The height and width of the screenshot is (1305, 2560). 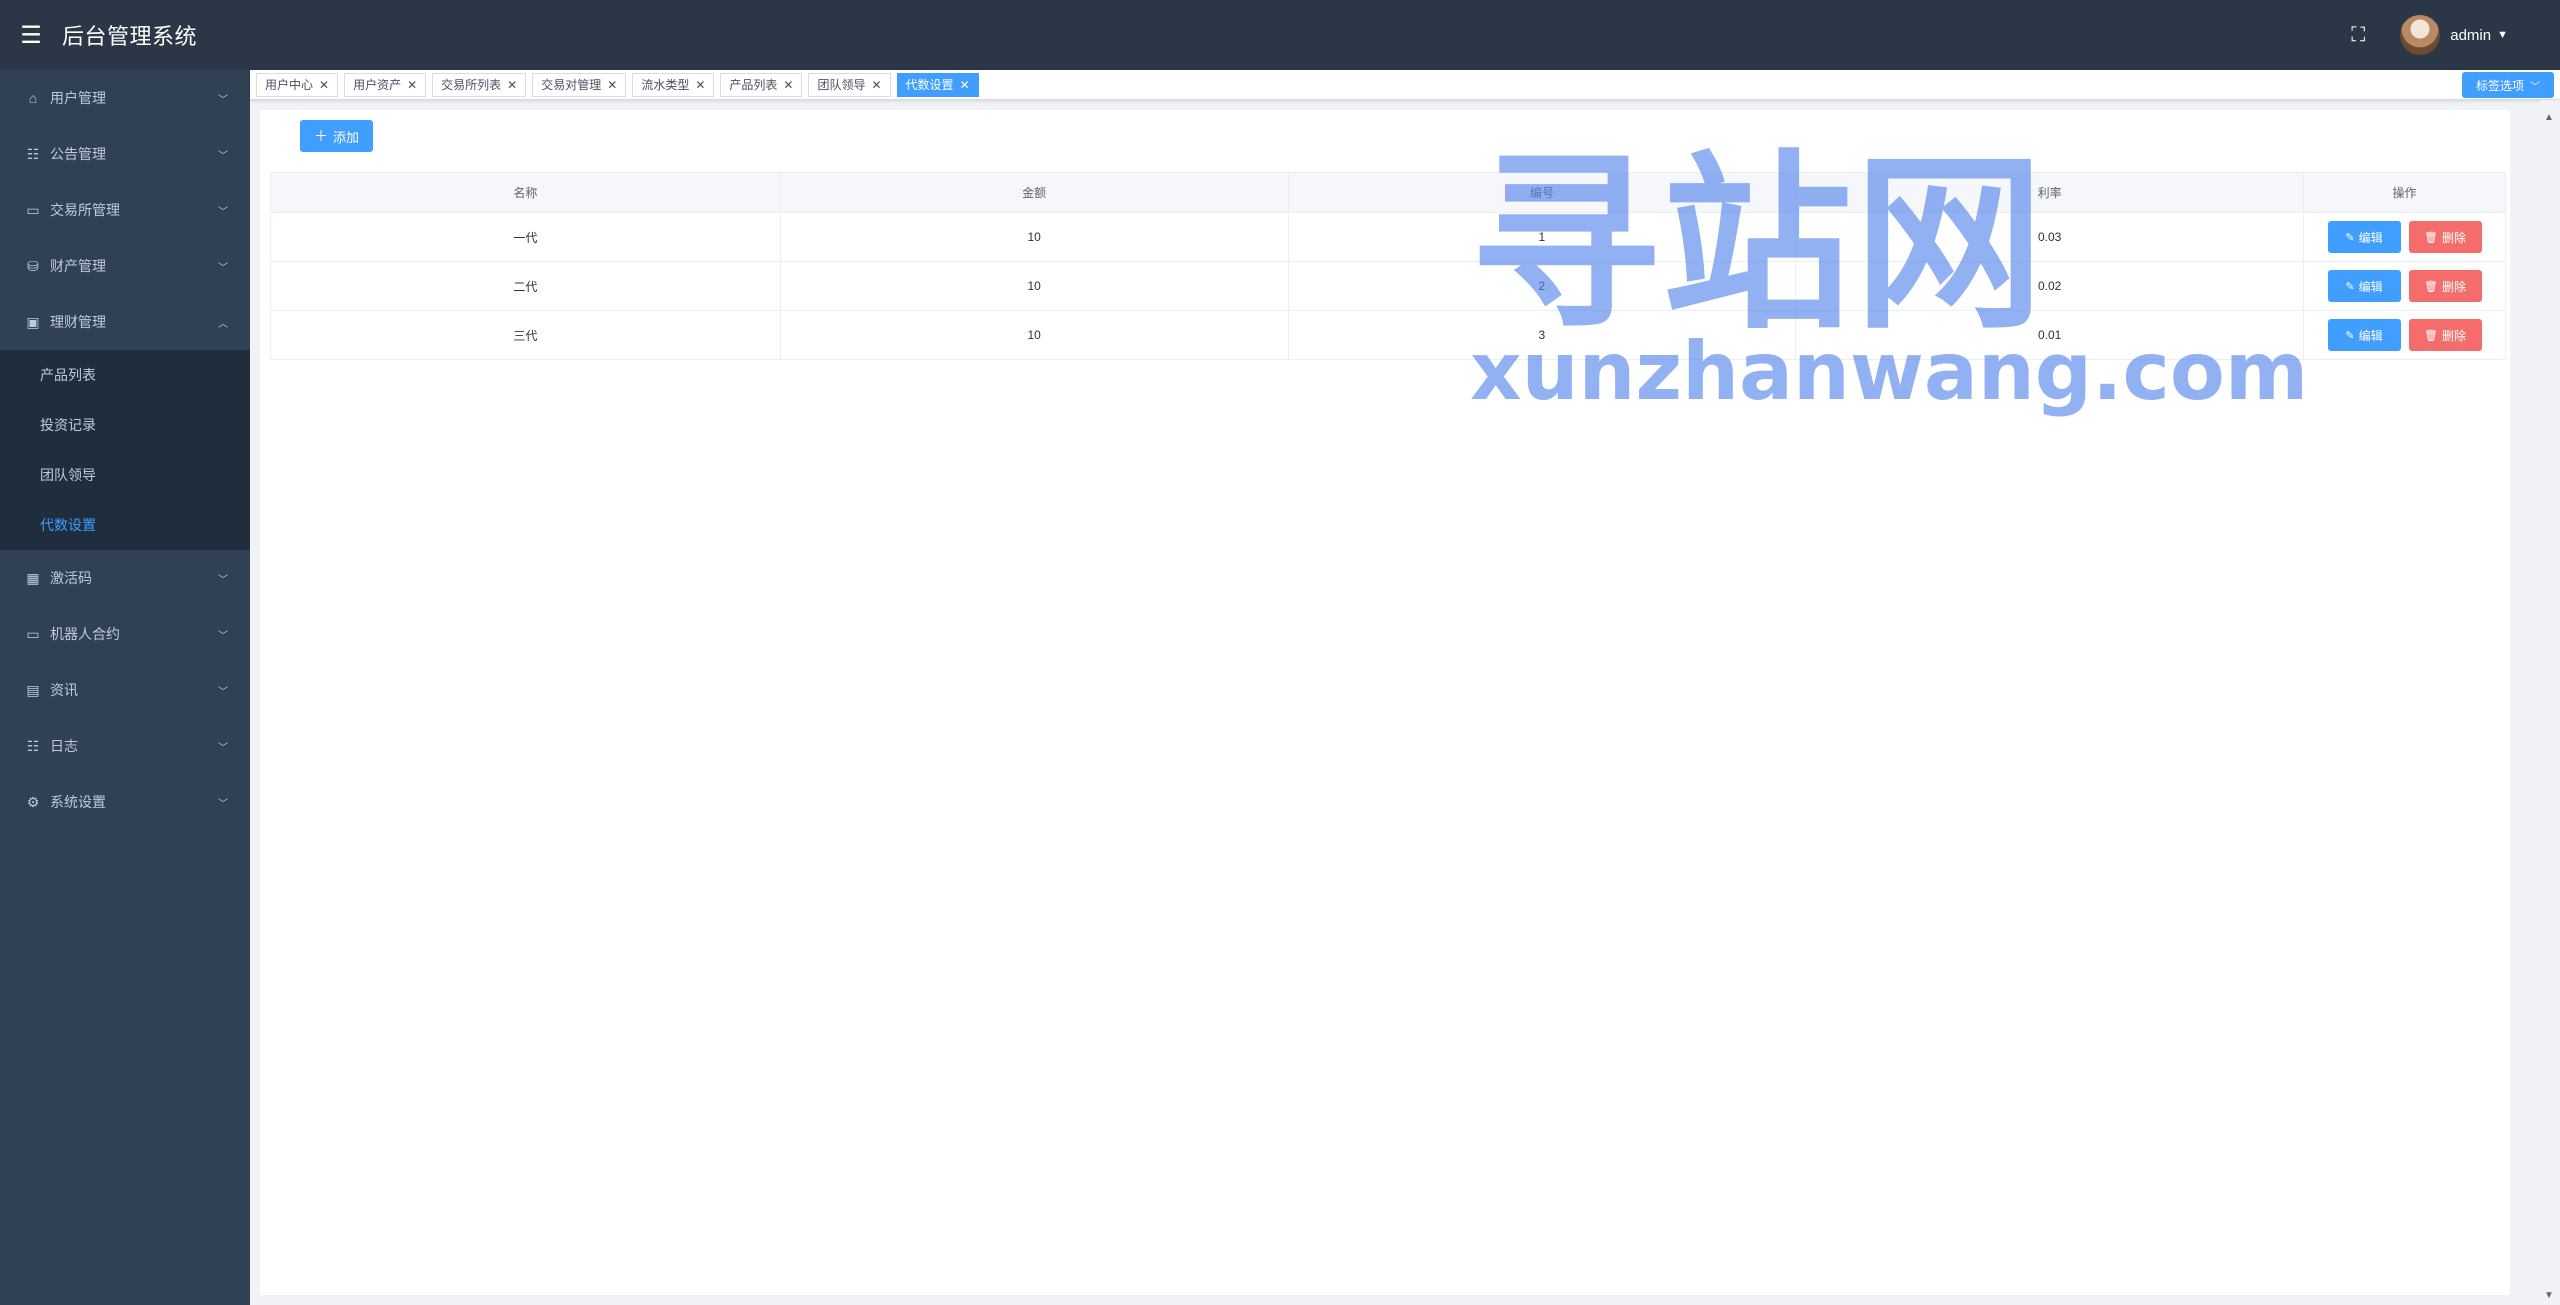 What do you see at coordinates (78, 154) in the screenshot?
I see `sidebar-item-label: 公告管理` at bounding box center [78, 154].